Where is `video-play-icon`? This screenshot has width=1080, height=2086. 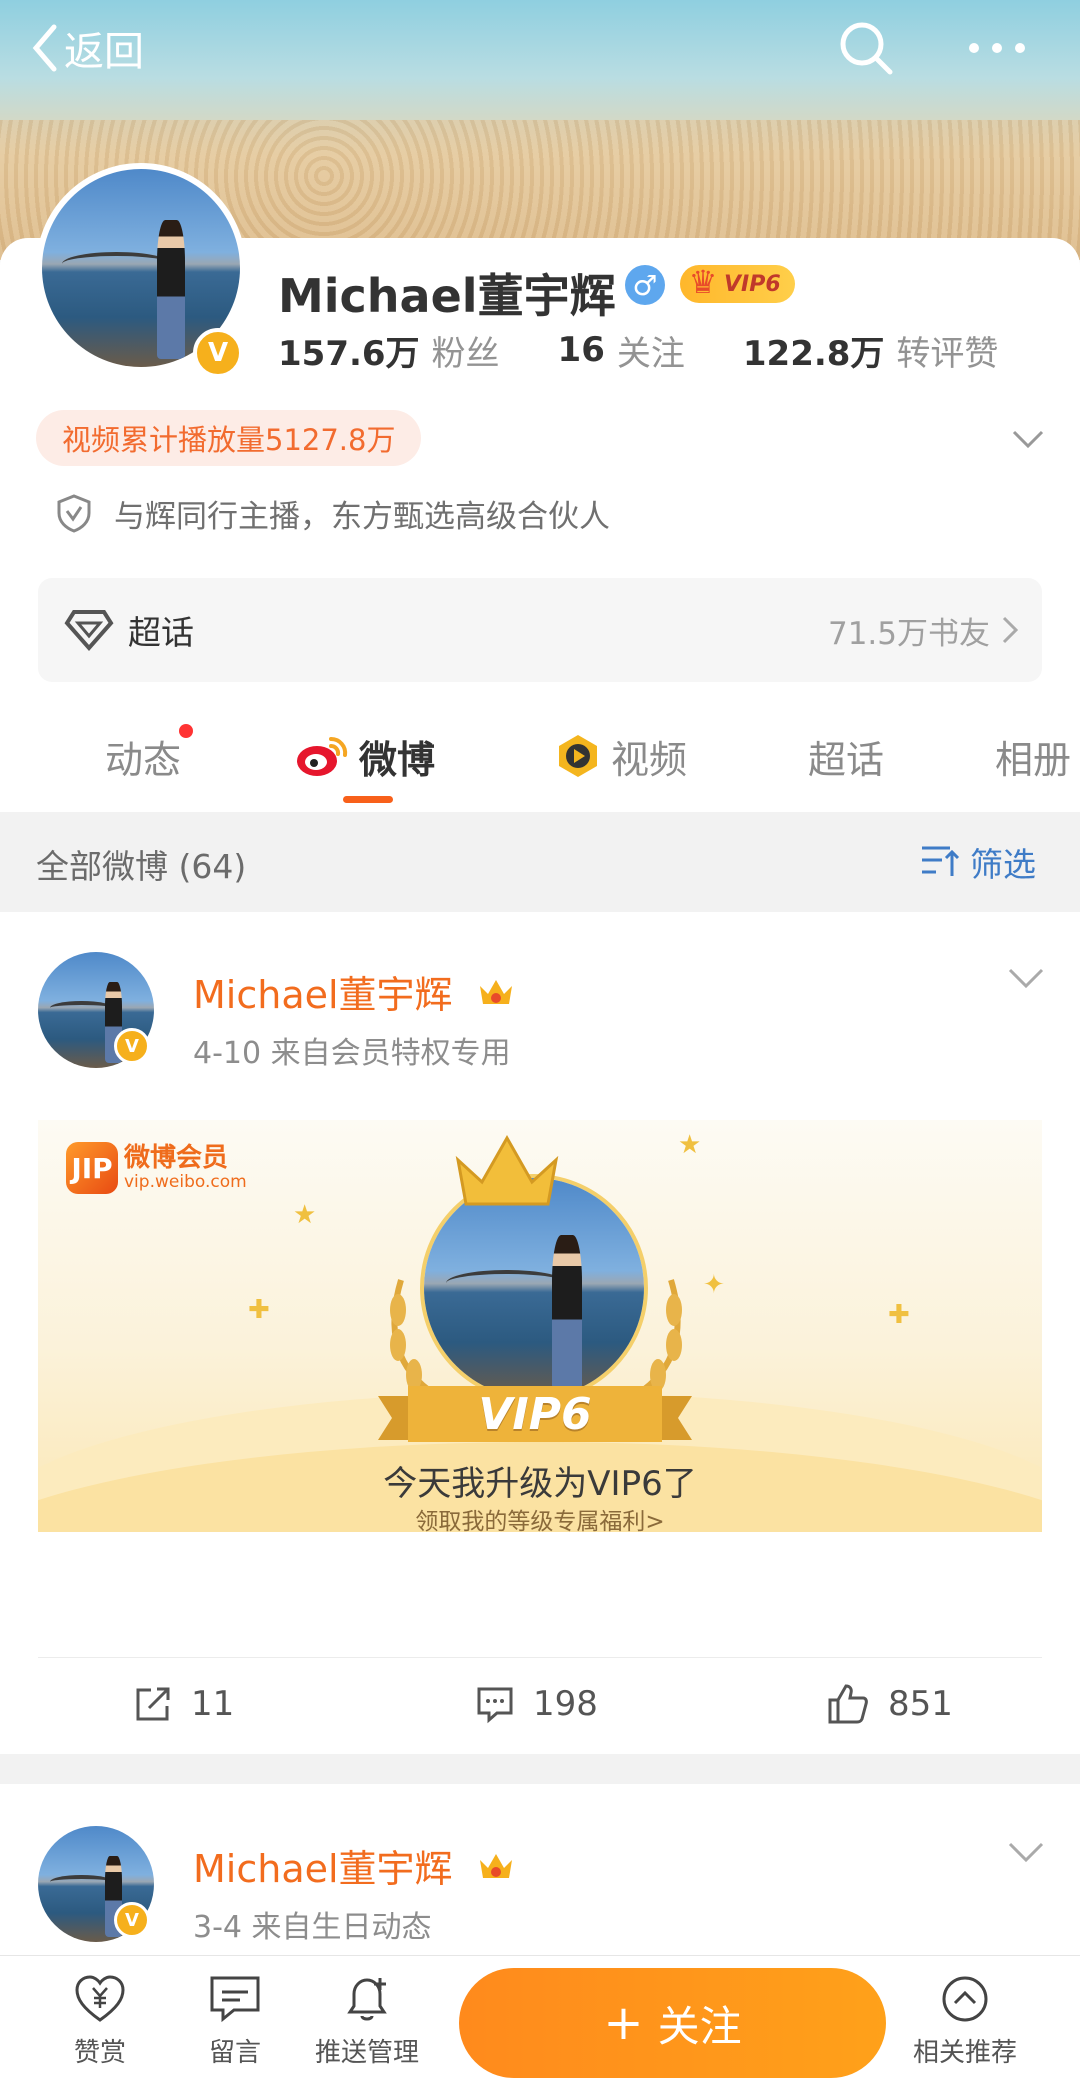 video-play-icon is located at coordinates (578, 756).